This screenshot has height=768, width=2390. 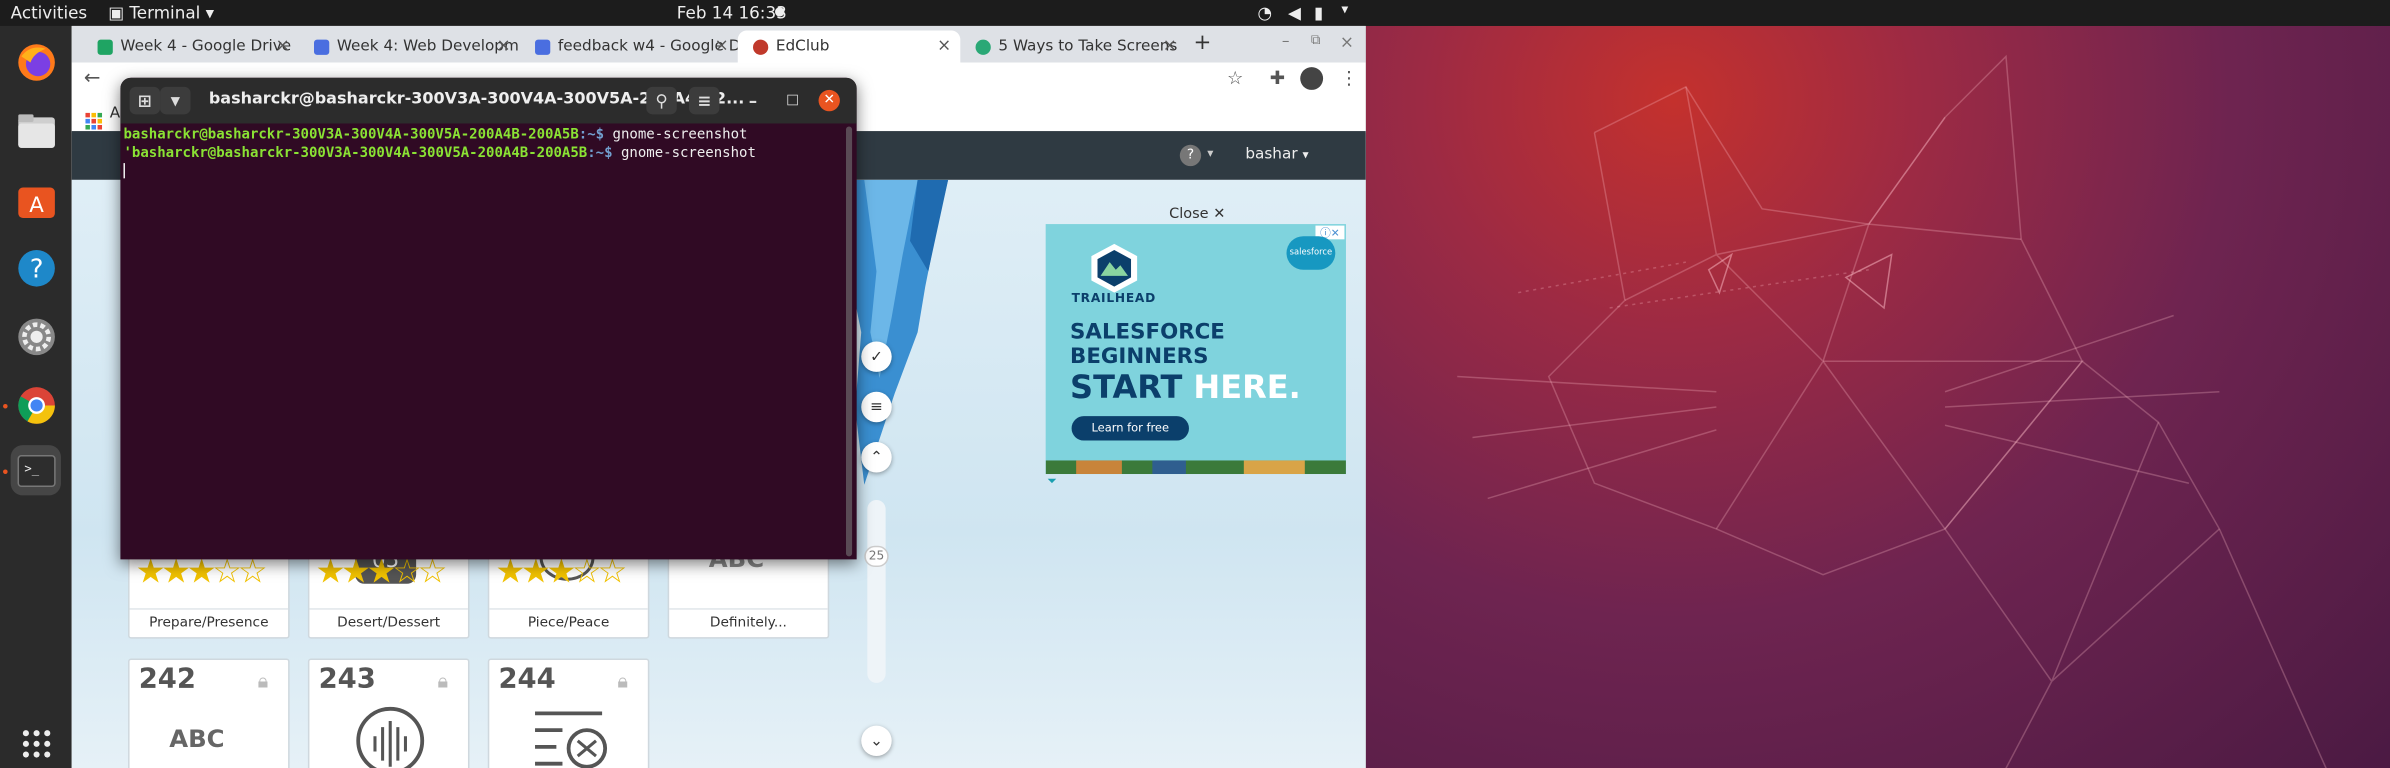 I want to click on terminal-dock-icon: >_, so click(x=35, y=470).